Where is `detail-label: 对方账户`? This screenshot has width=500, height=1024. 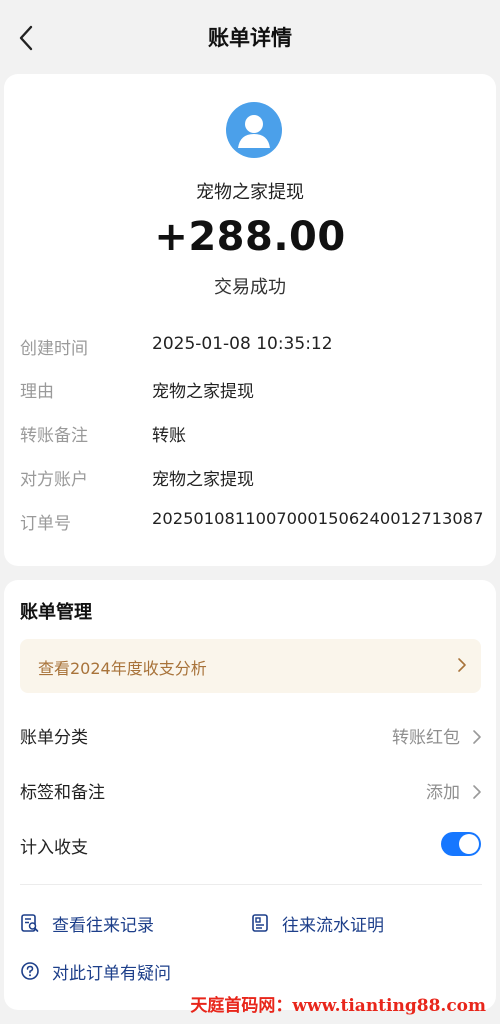 detail-label: 对方账户 is located at coordinates (54, 480).